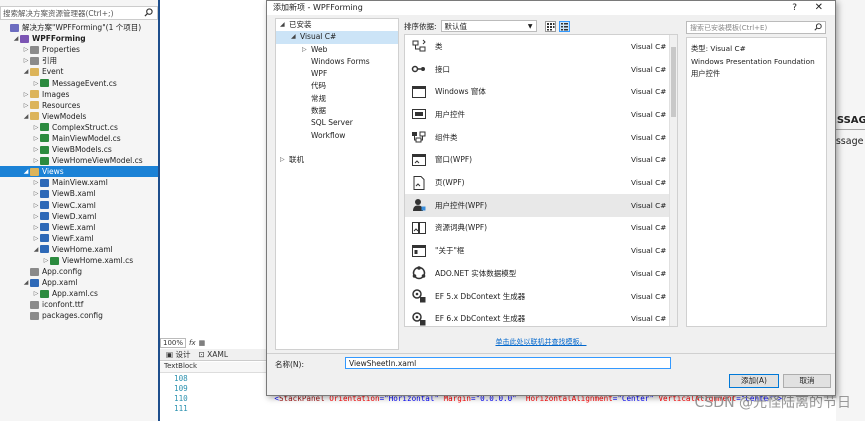 The height and width of the screenshot is (421, 865). I want to click on template-item: EF 5.x DbContext 生成器 Visual C#, so click(541, 296).